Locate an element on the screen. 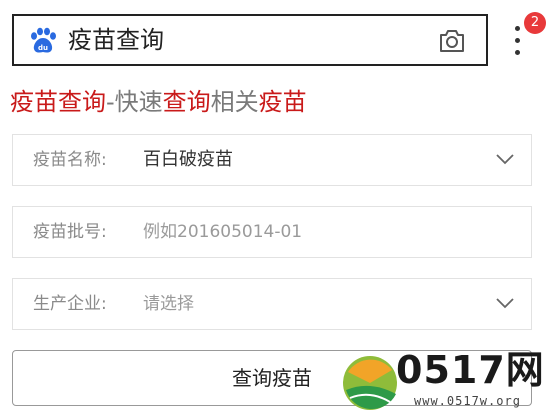 The width and height of the screenshot is (548, 418). watermark-logo-icon is located at coordinates (370, 383).